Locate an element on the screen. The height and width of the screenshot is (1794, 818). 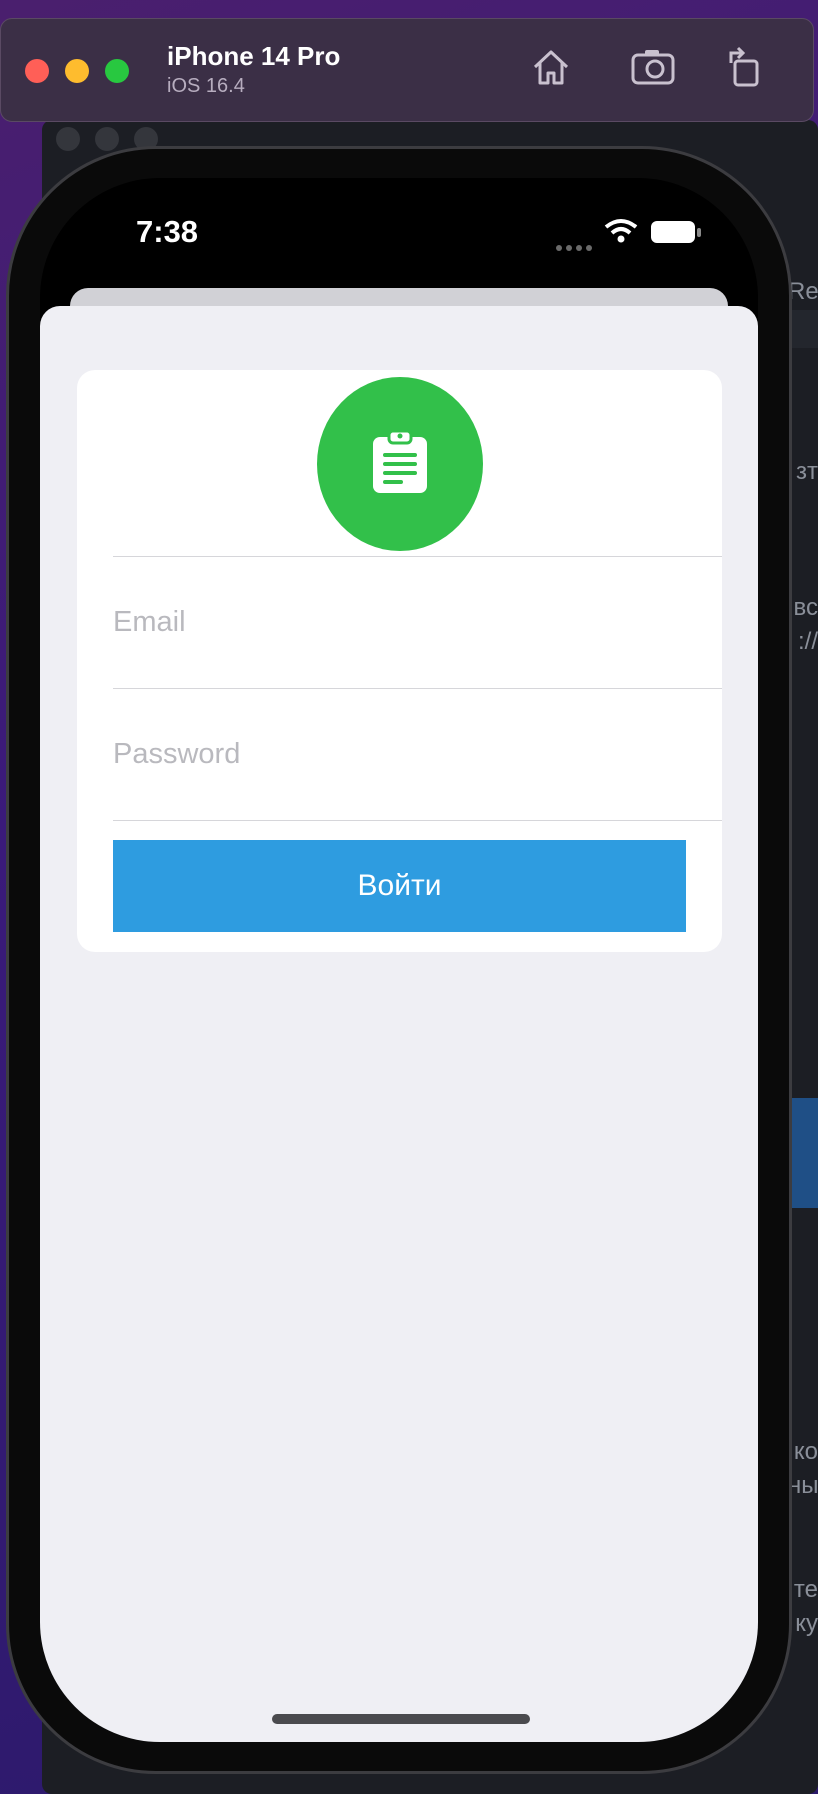
wifi-icon is located at coordinates (621, 233).